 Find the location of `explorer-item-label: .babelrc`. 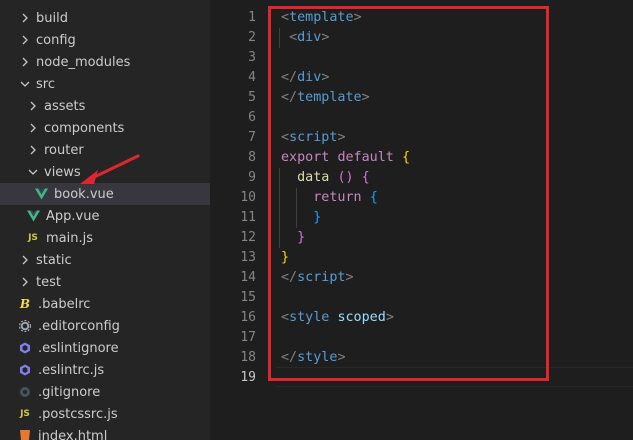

explorer-item-label: .babelrc is located at coordinates (64, 304).